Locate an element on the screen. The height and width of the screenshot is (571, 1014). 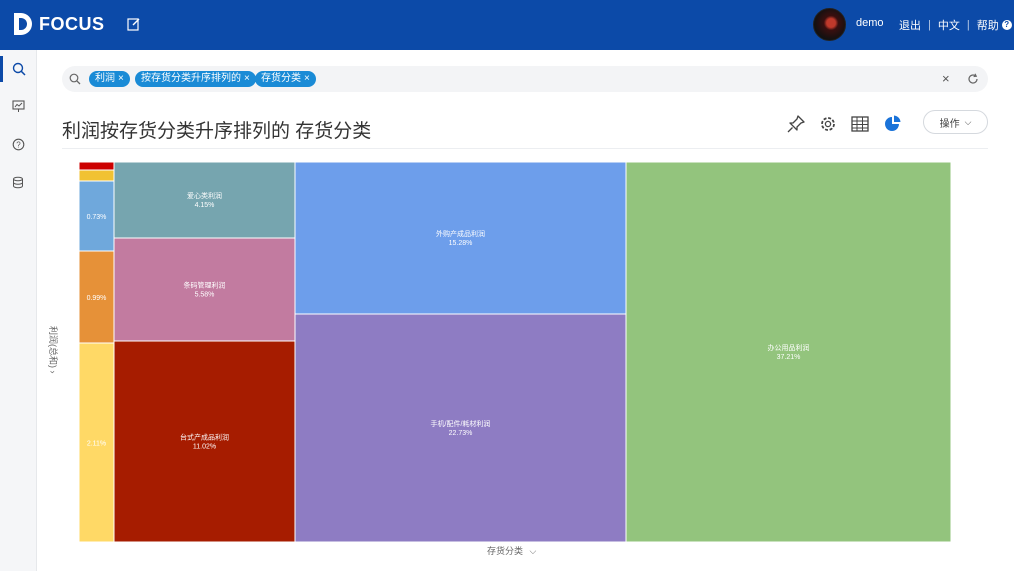
table-icon is located at coordinates (860, 124).